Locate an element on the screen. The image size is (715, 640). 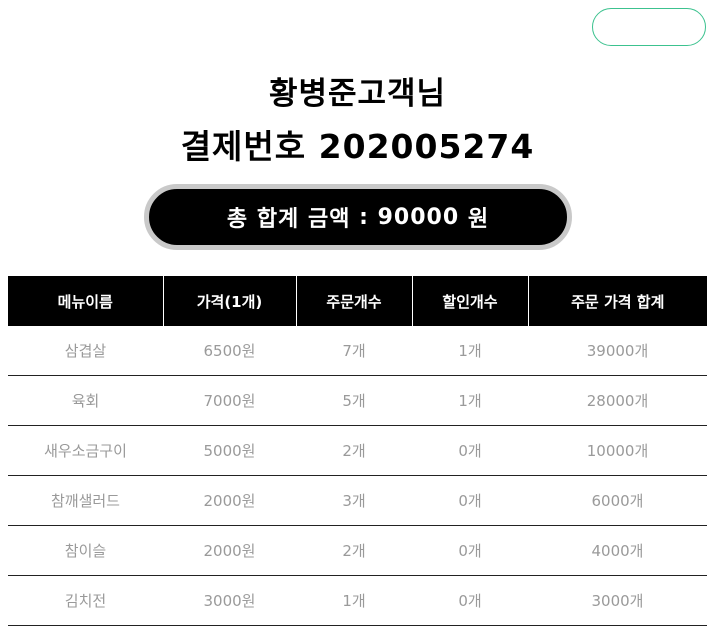
payment-number: 202005274 is located at coordinates (426, 146).